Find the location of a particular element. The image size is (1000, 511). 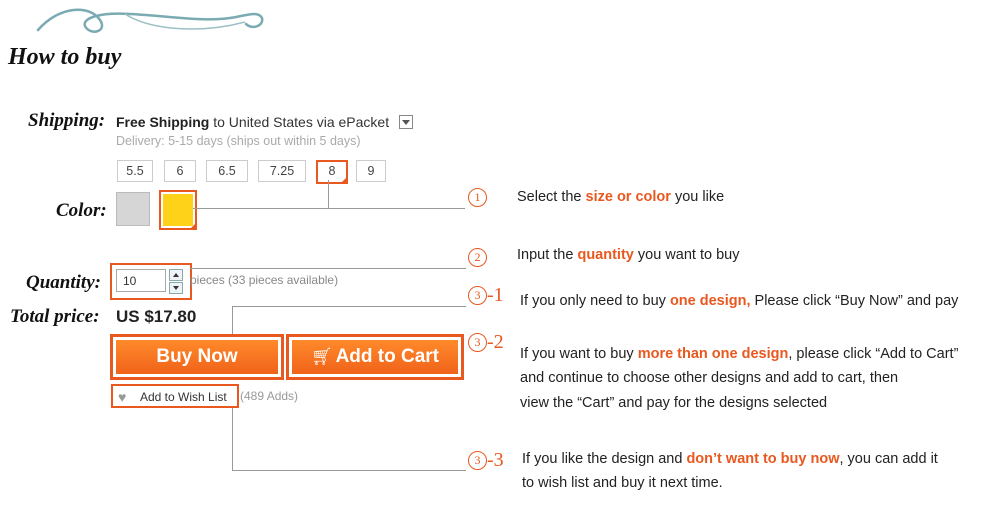

step-2-marker: 2 is located at coordinates (477, 257).